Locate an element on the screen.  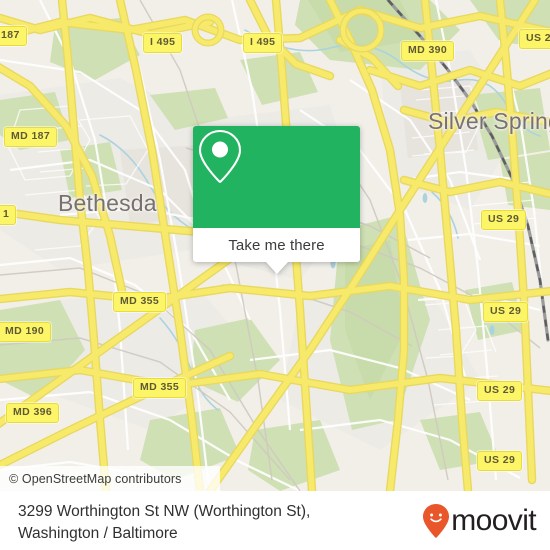
take-me-there-label: Take me there is located at coordinates (276, 245).